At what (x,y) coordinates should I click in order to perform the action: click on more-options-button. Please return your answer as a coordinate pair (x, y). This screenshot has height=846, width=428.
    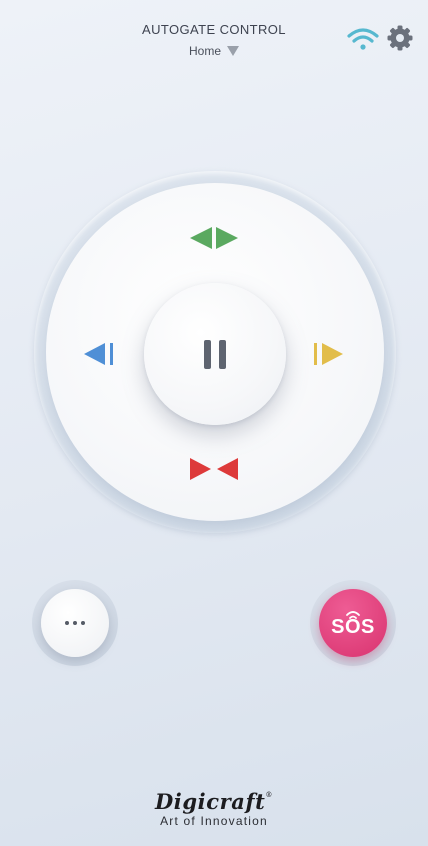
    Looking at the image, I should click on (75, 623).